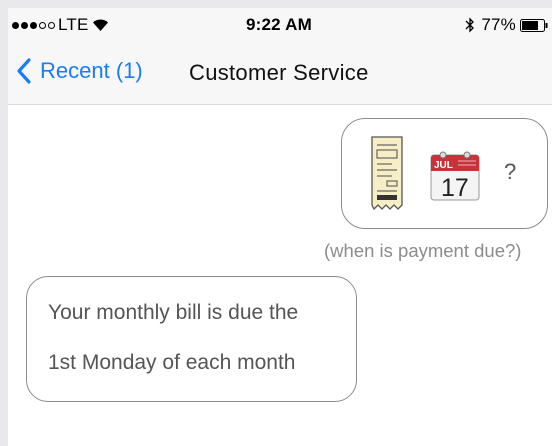 Image resolution: width=552 pixels, height=446 pixels. Describe the element at coordinates (24, 71) in the screenshot. I see `chevron-left-icon` at that location.